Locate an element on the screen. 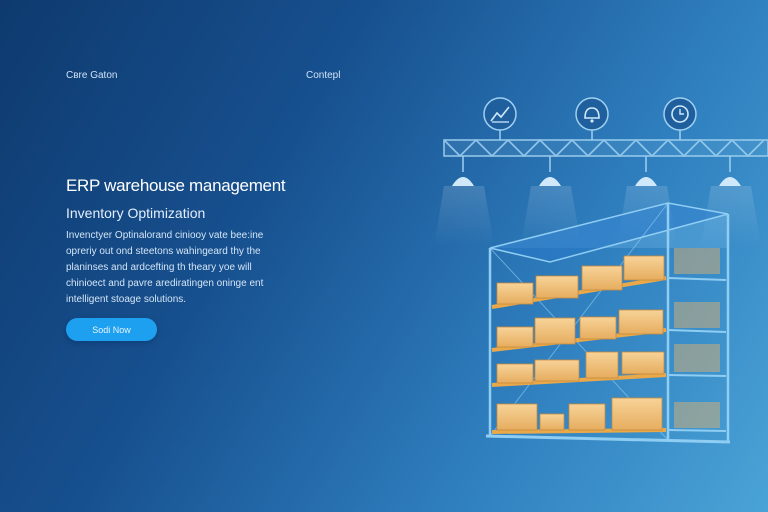  clock-icon is located at coordinates (680, 118).